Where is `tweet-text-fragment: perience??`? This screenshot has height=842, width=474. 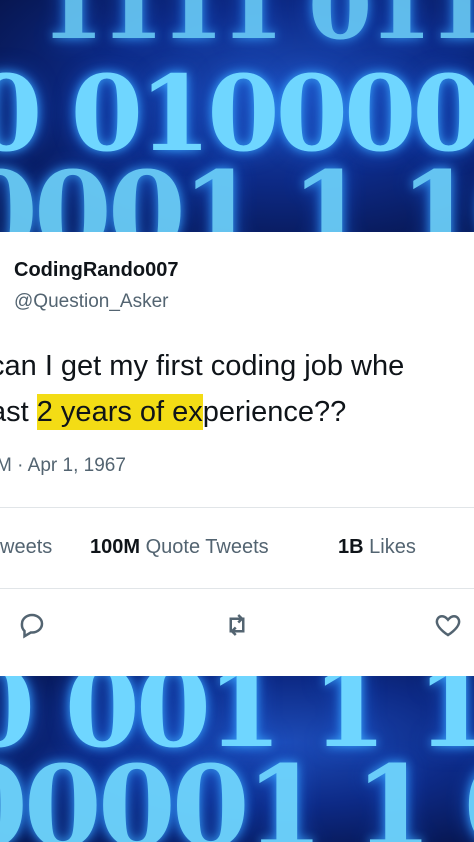
tweet-text-fragment: perience?? is located at coordinates (274, 412).